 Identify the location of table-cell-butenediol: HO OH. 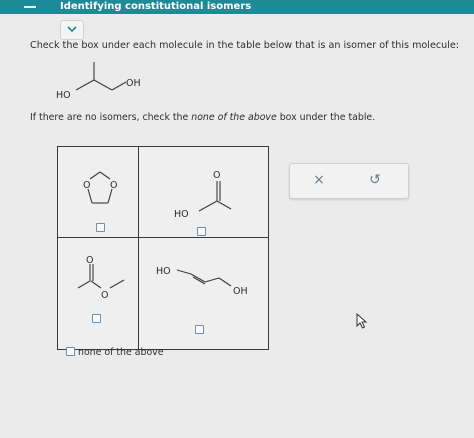
(203, 293).